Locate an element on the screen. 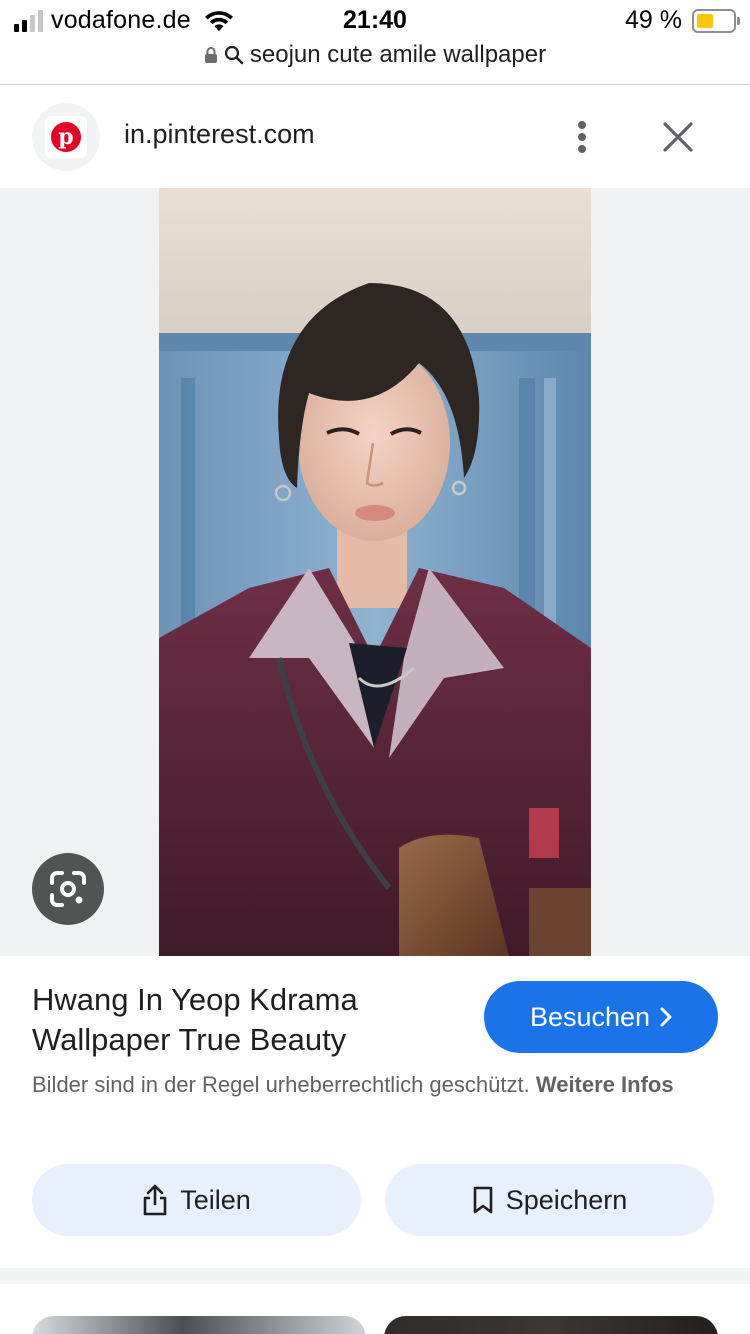  address-bar: seojun cute amile wallpaper is located at coordinates (375, 55).